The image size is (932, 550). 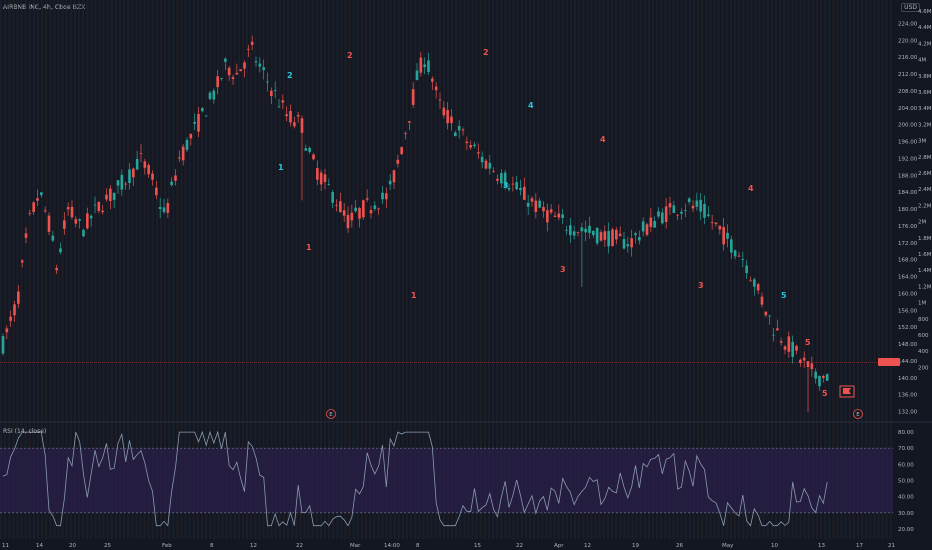 What do you see at coordinates (908, 244) in the screenshot?
I see `price-axis-label: 172.00` at bounding box center [908, 244].